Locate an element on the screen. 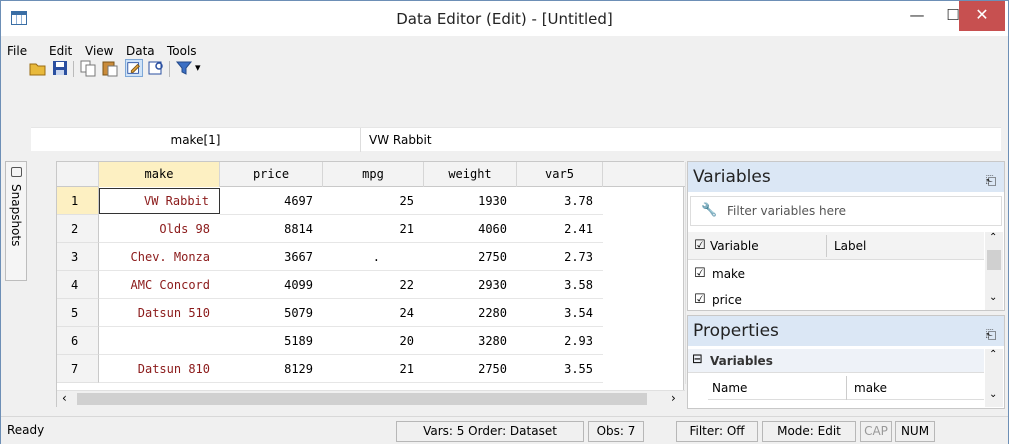 Image resolution: width=1009 pixels, height=444 pixels. cell-mpg: 24 is located at coordinates (373, 313).